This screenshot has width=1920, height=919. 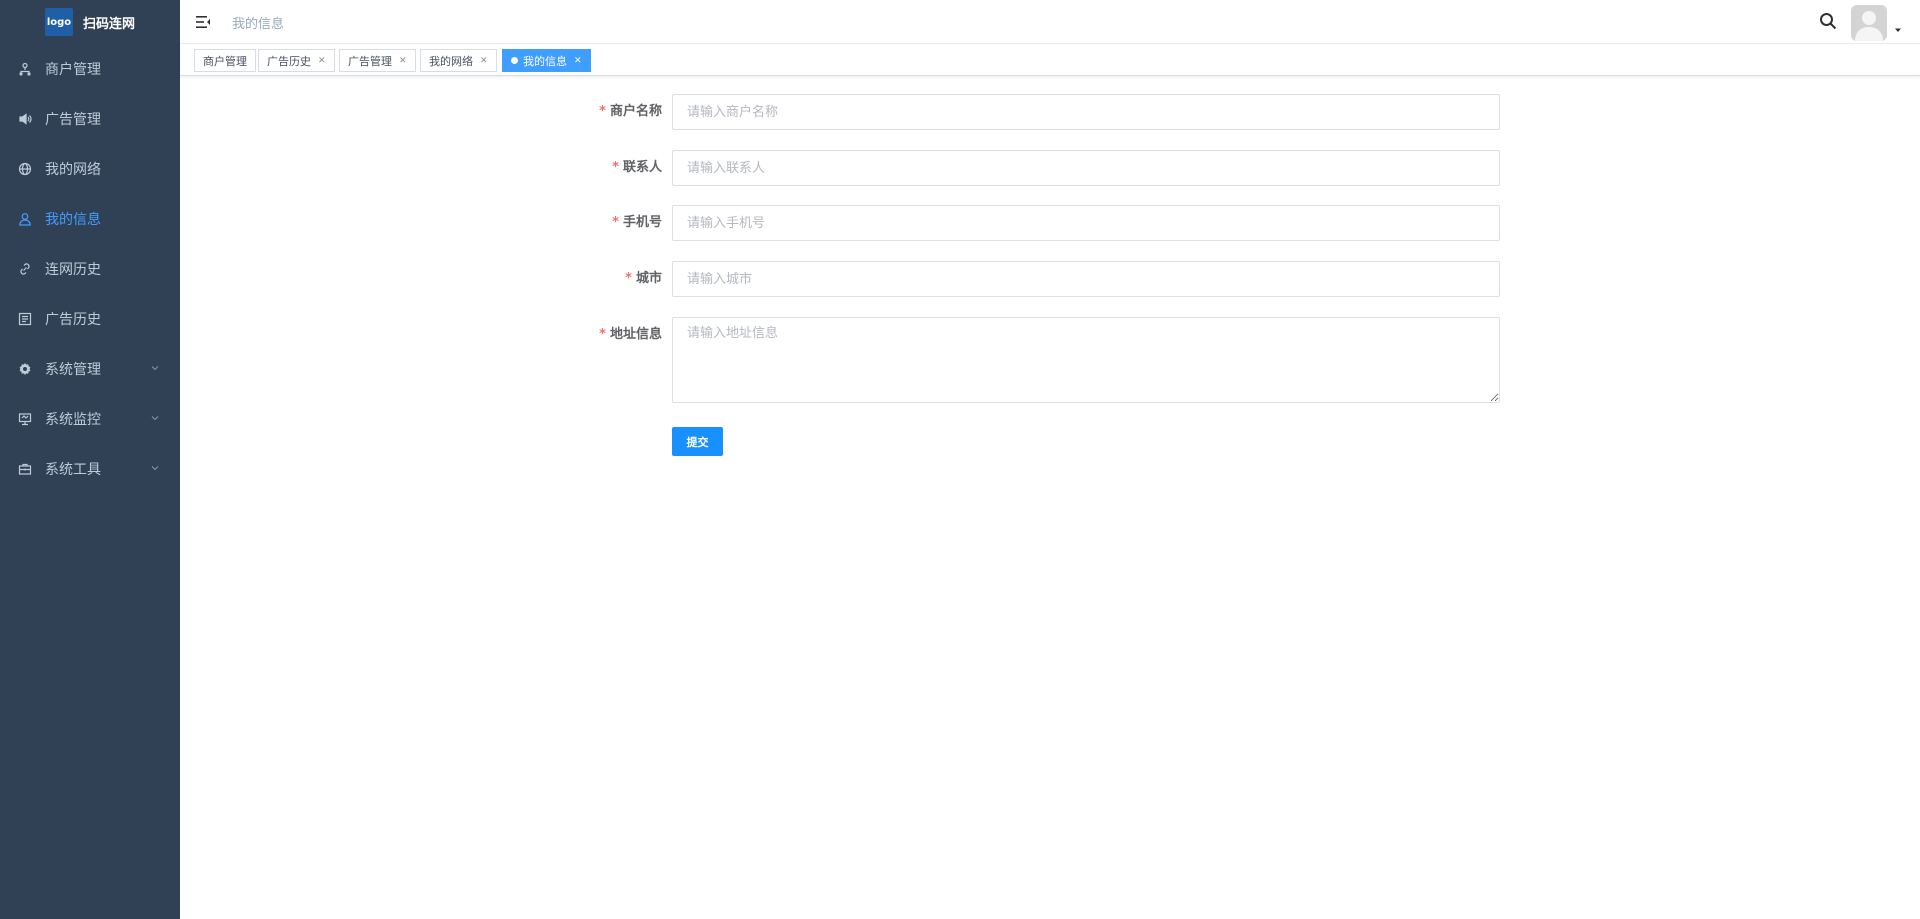 I want to click on sidebar-item-connect-history: 连网历史, so click(x=90, y=269).